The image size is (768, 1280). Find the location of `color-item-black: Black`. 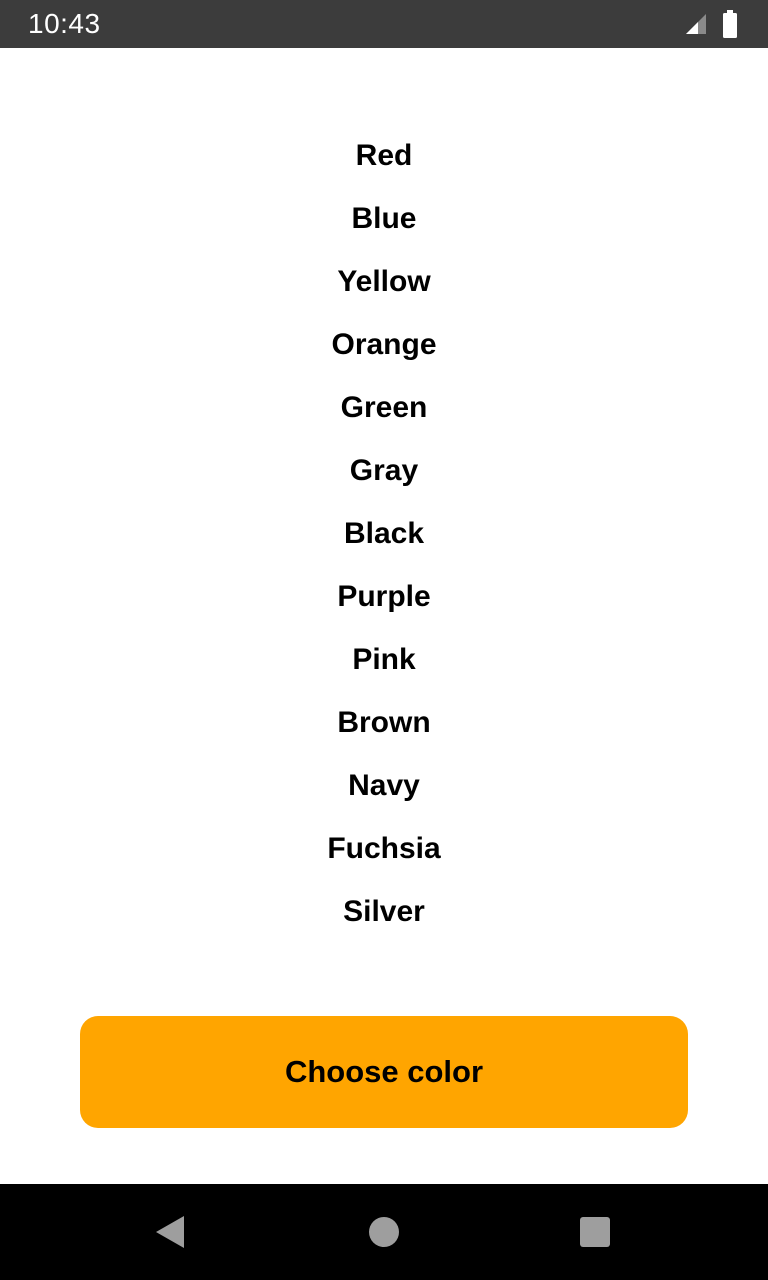

color-item-black: Black is located at coordinates (384, 533).